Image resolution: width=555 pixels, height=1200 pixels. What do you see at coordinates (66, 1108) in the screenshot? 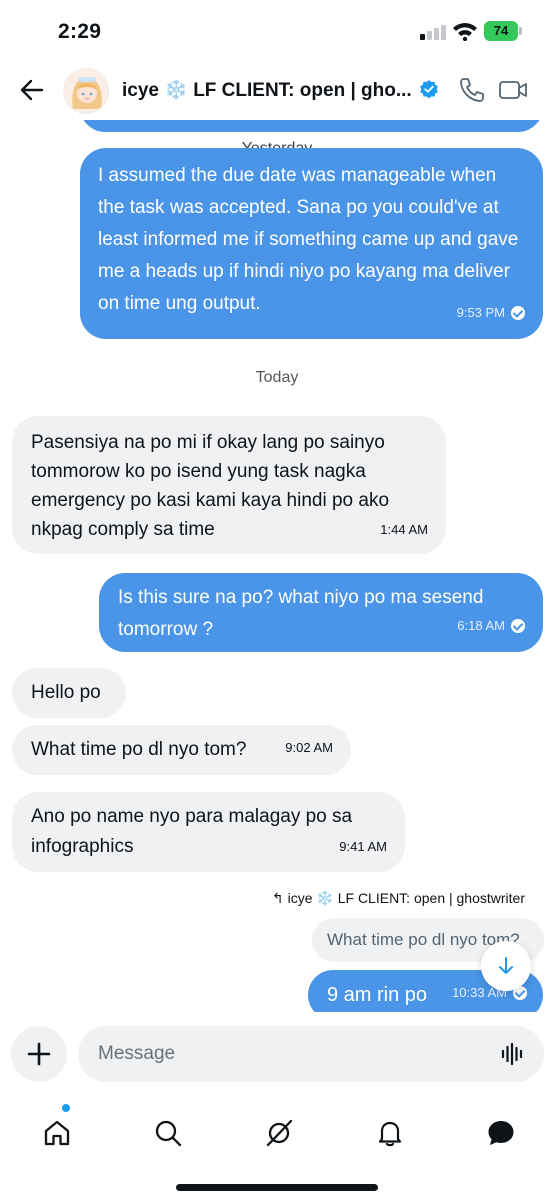
I see `notification-dot` at bounding box center [66, 1108].